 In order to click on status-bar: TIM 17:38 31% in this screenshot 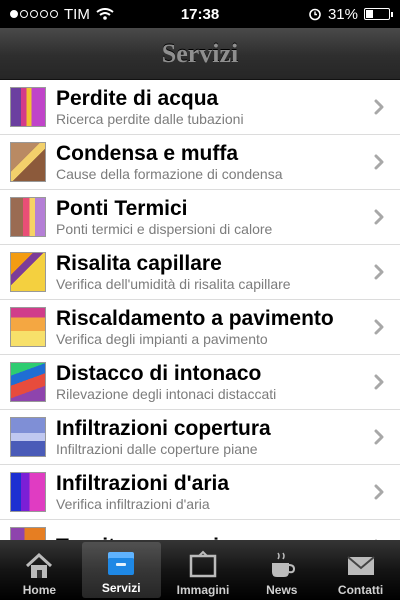, I will do `click(200, 14)`.